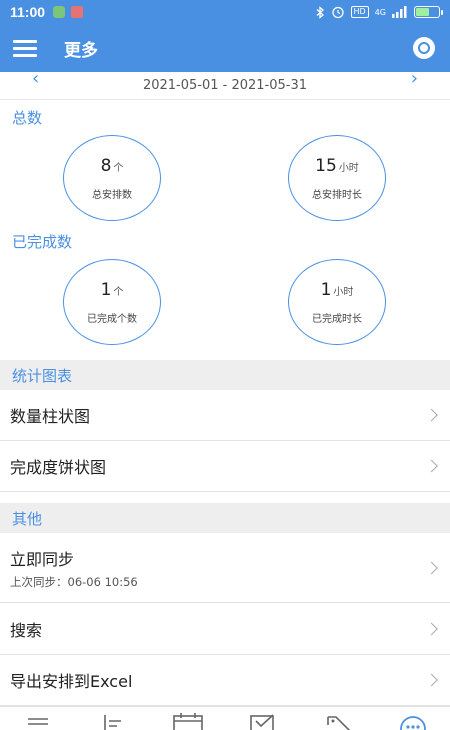 The width and height of the screenshot is (450, 730). I want to click on hd-badge: HD, so click(359, 12).